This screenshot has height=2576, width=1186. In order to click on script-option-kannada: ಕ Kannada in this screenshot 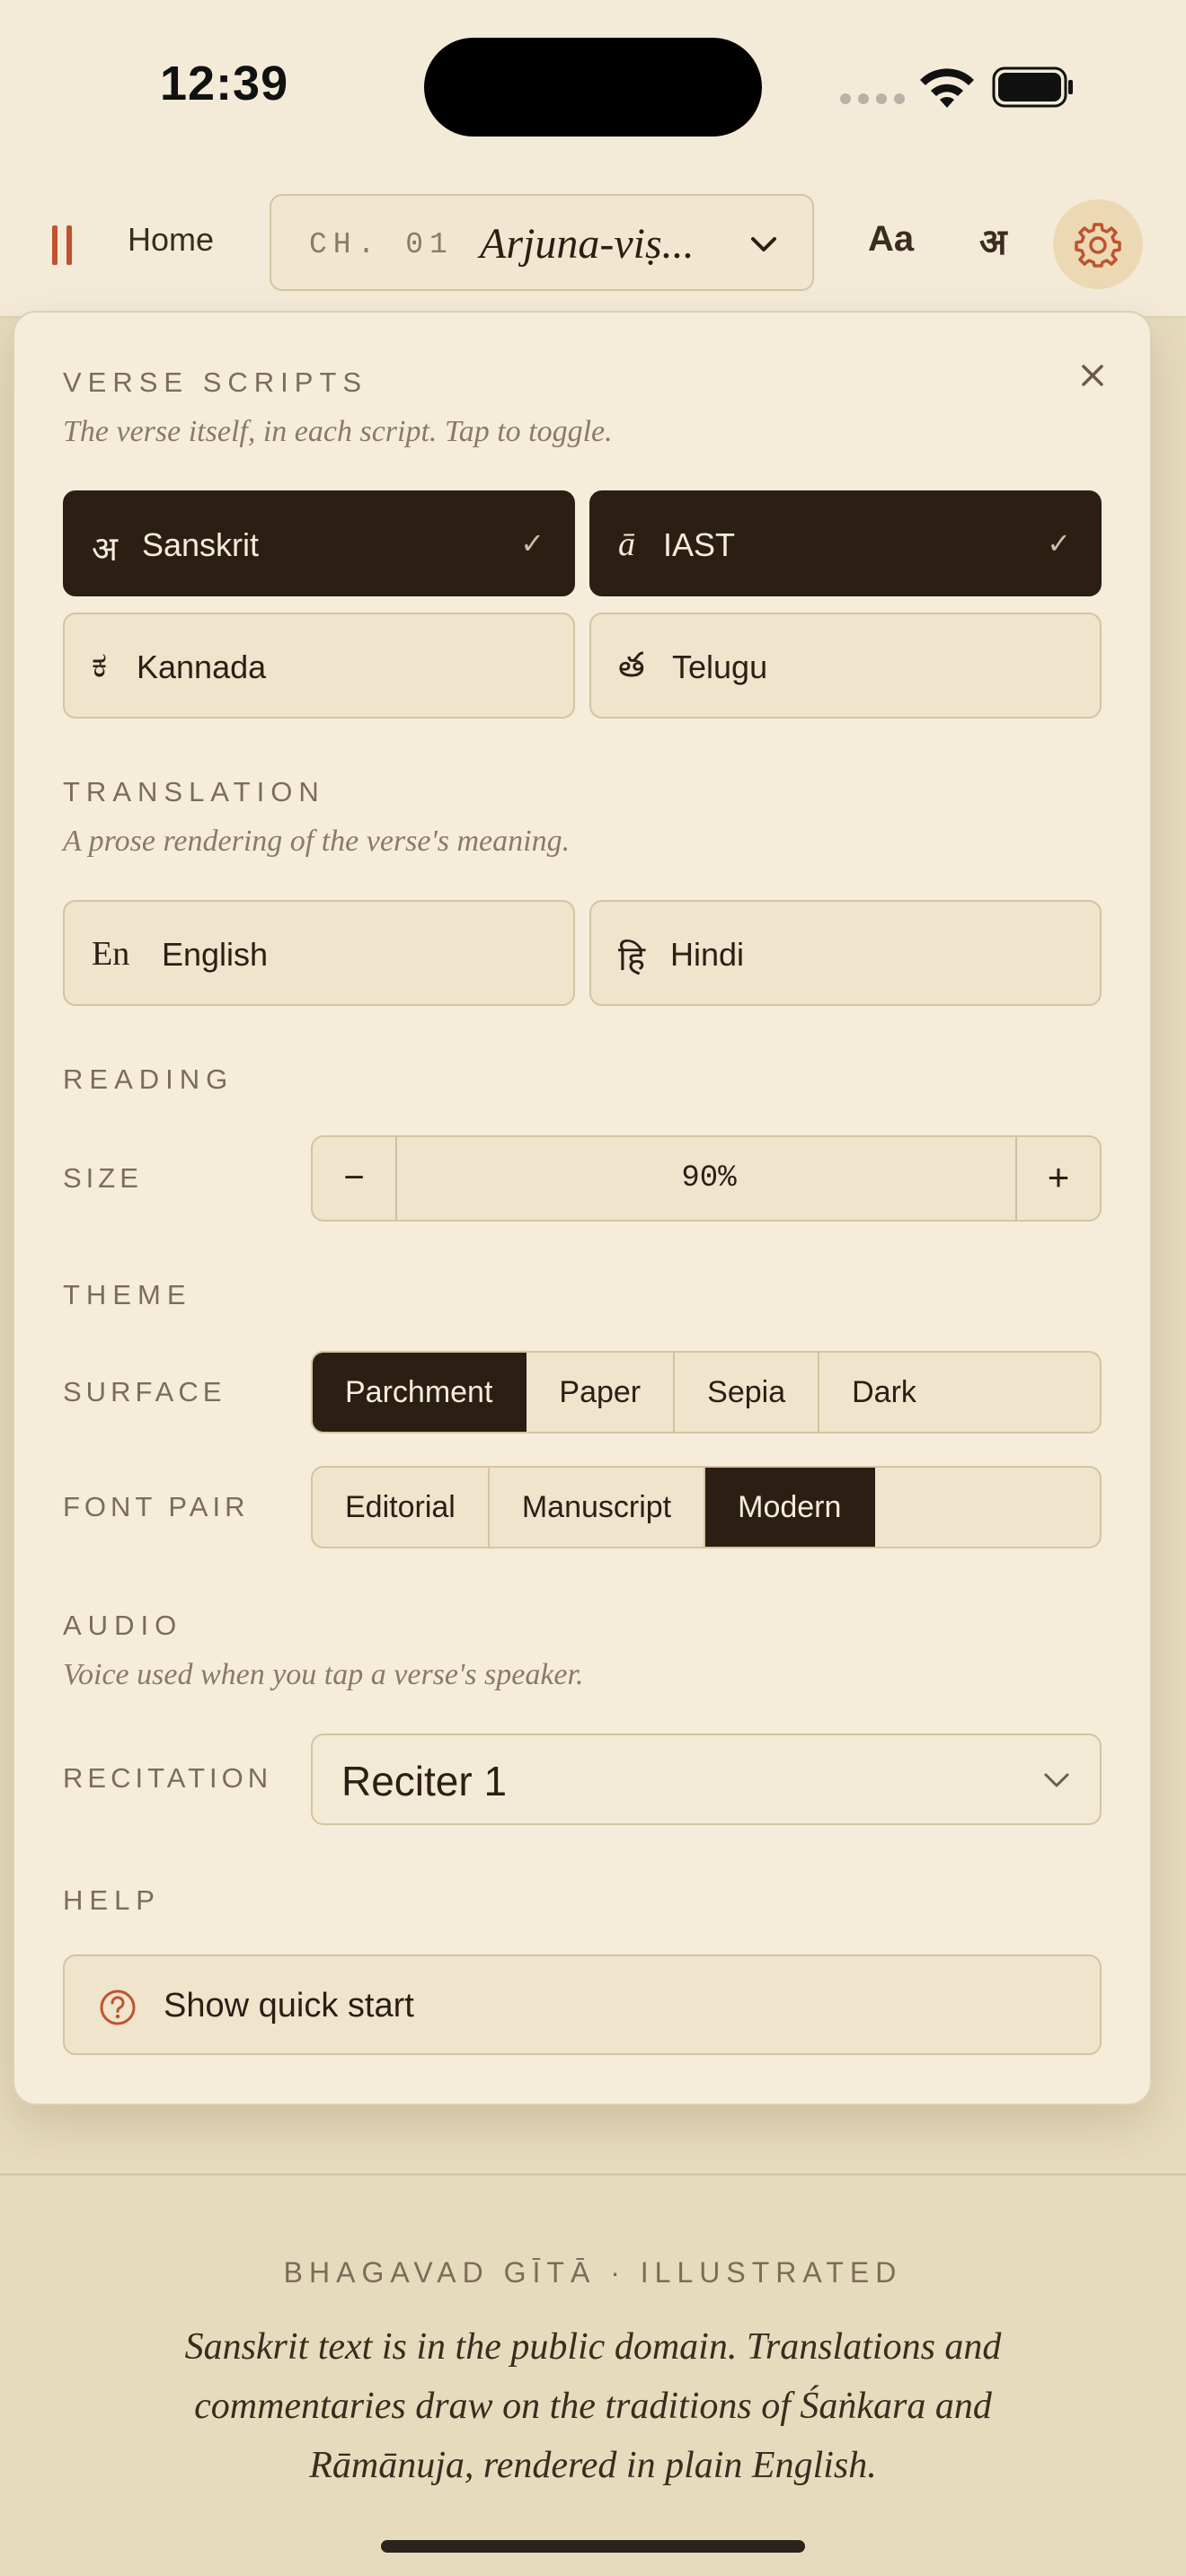, I will do `click(319, 666)`.